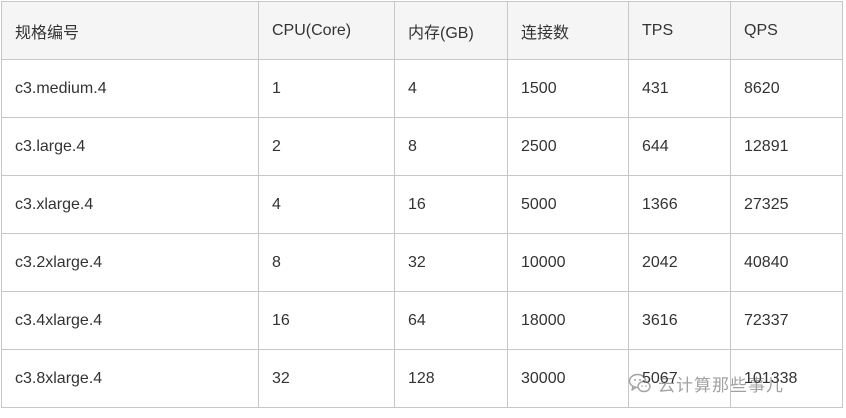  What do you see at coordinates (130, 88) in the screenshot?
I see `cell-spec-id: c3.medium.4` at bounding box center [130, 88].